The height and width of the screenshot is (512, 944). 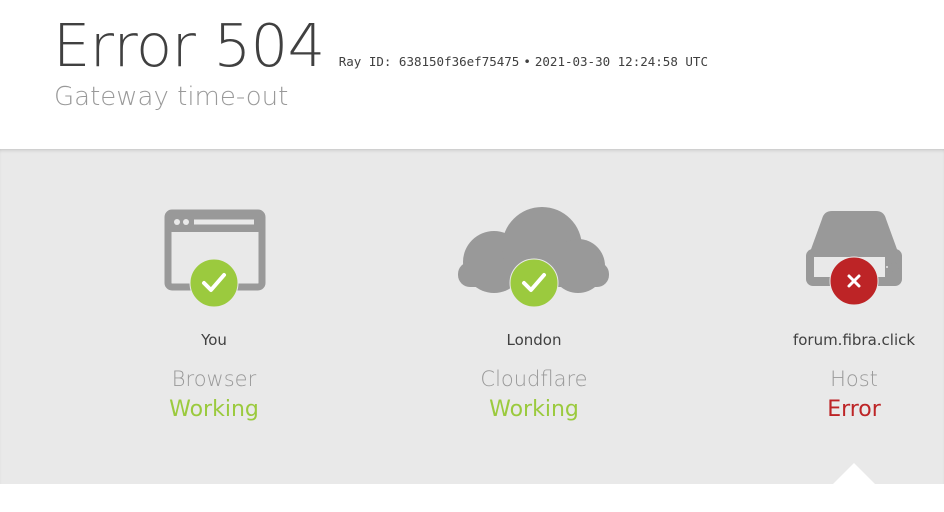 What do you see at coordinates (534, 379) in the screenshot?
I see `cloudflare-label: Cloudflare` at bounding box center [534, 379].